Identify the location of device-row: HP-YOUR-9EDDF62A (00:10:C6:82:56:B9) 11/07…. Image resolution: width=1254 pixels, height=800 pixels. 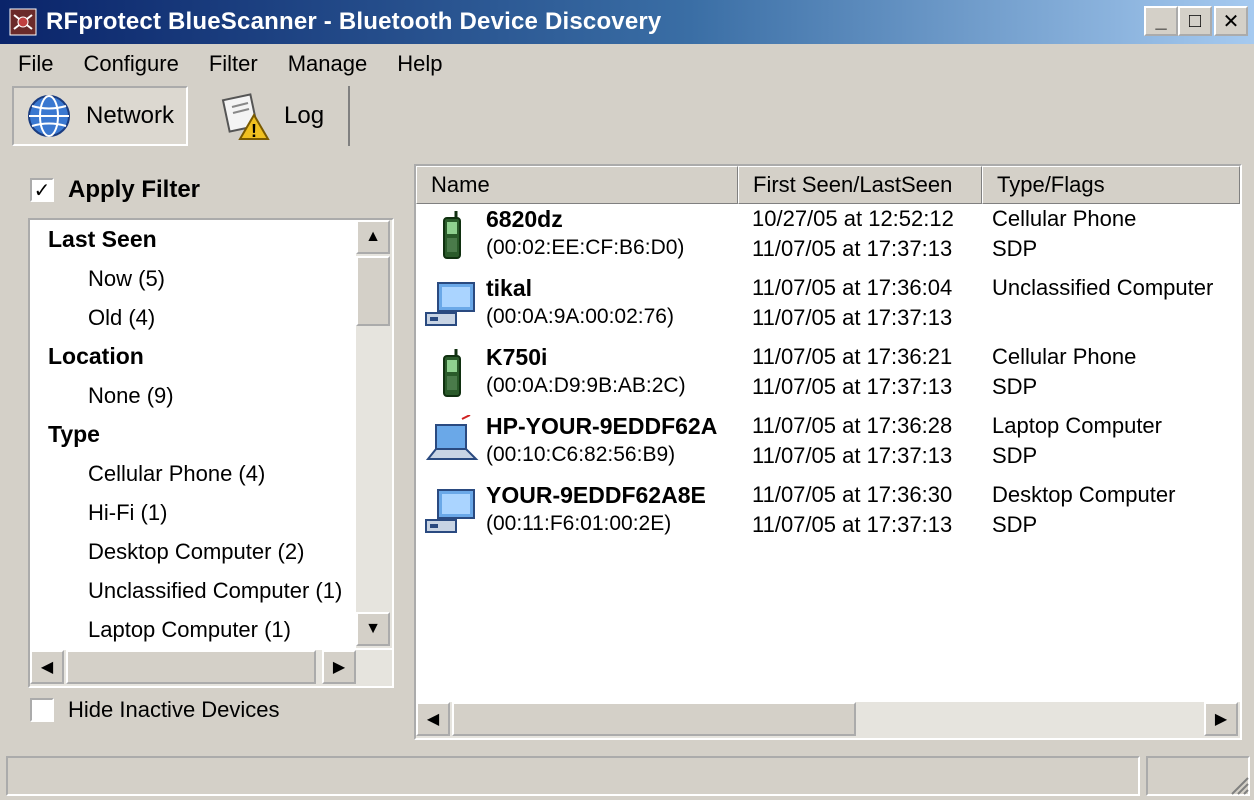
(828, 447).